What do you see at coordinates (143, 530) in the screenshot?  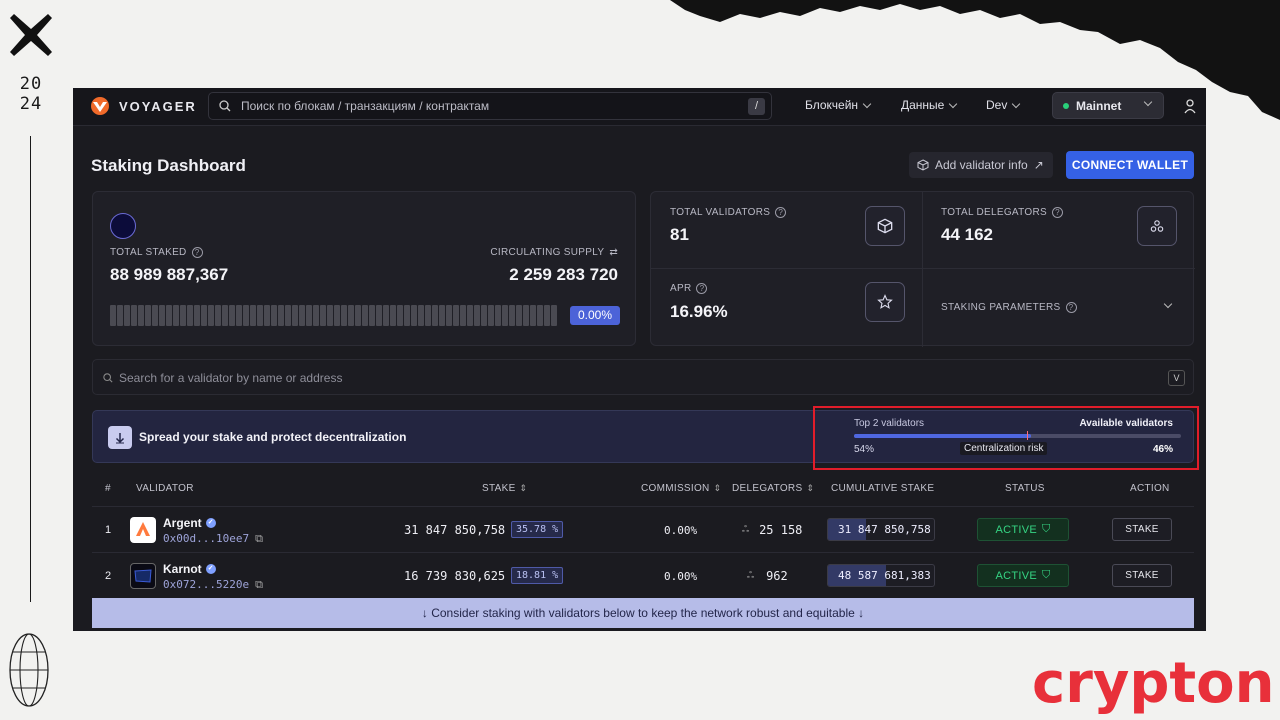 I see `argent-logo-icon` at bounding box center [143, 530].